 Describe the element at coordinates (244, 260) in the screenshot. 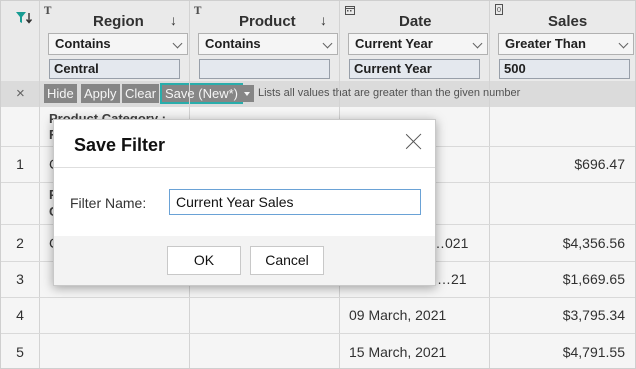

I see `dialog-footer` at that location.